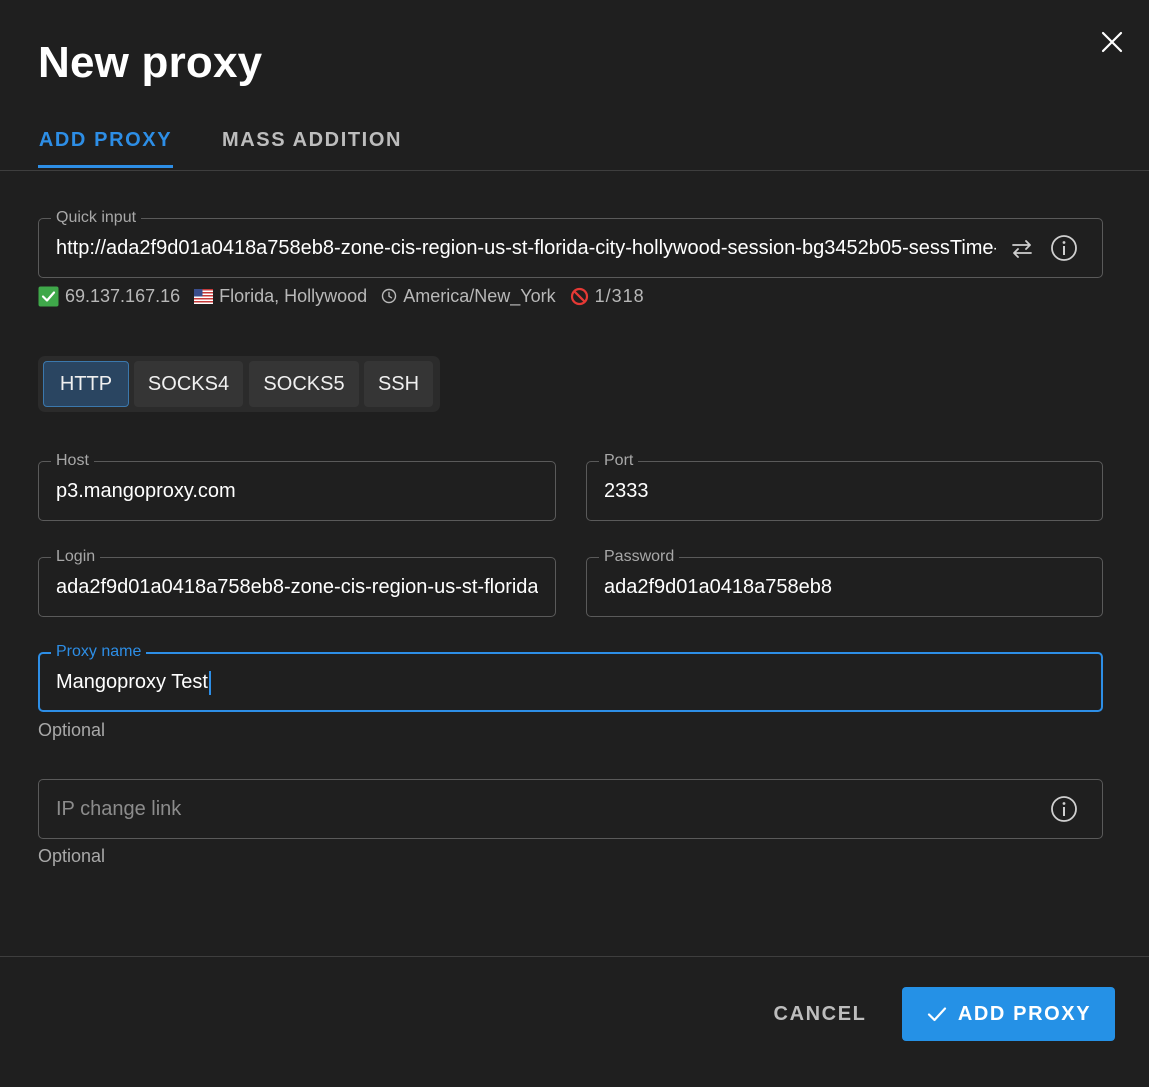 This screenshot has width=1149, height=1087. What do you see at coordinates (304, 384) in the screenshot?
I see `protocol-socks5-button: SOCKS5` at bounding box center [304, 384].